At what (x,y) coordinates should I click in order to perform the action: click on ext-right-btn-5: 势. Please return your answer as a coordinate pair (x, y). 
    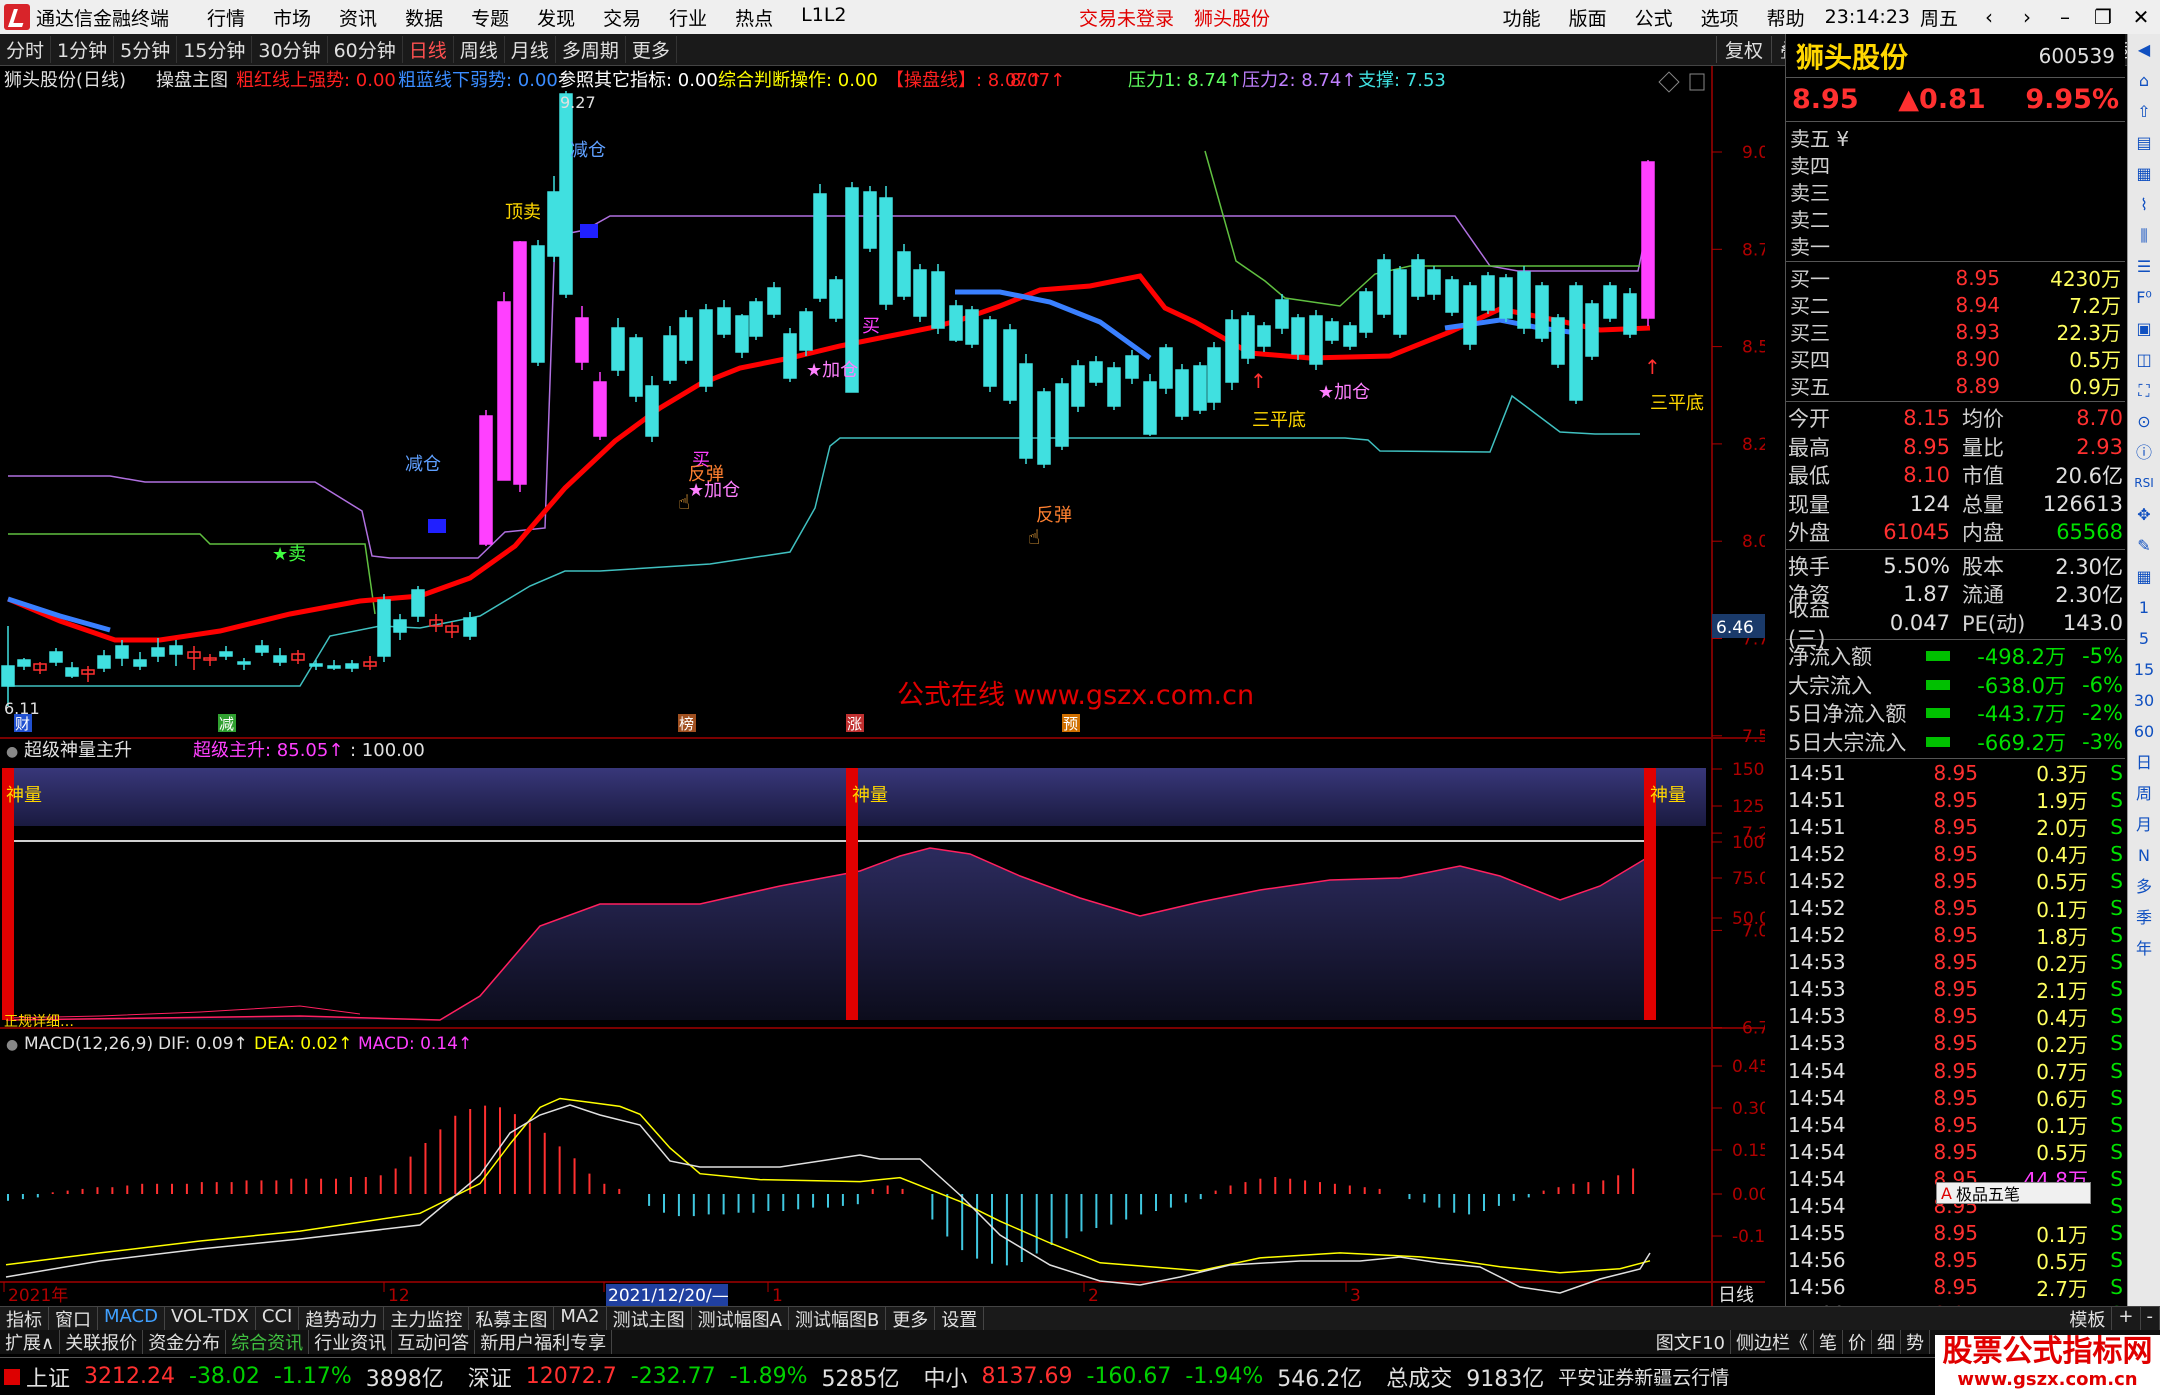
    Looking at the image, I should click on (1915, 1342).